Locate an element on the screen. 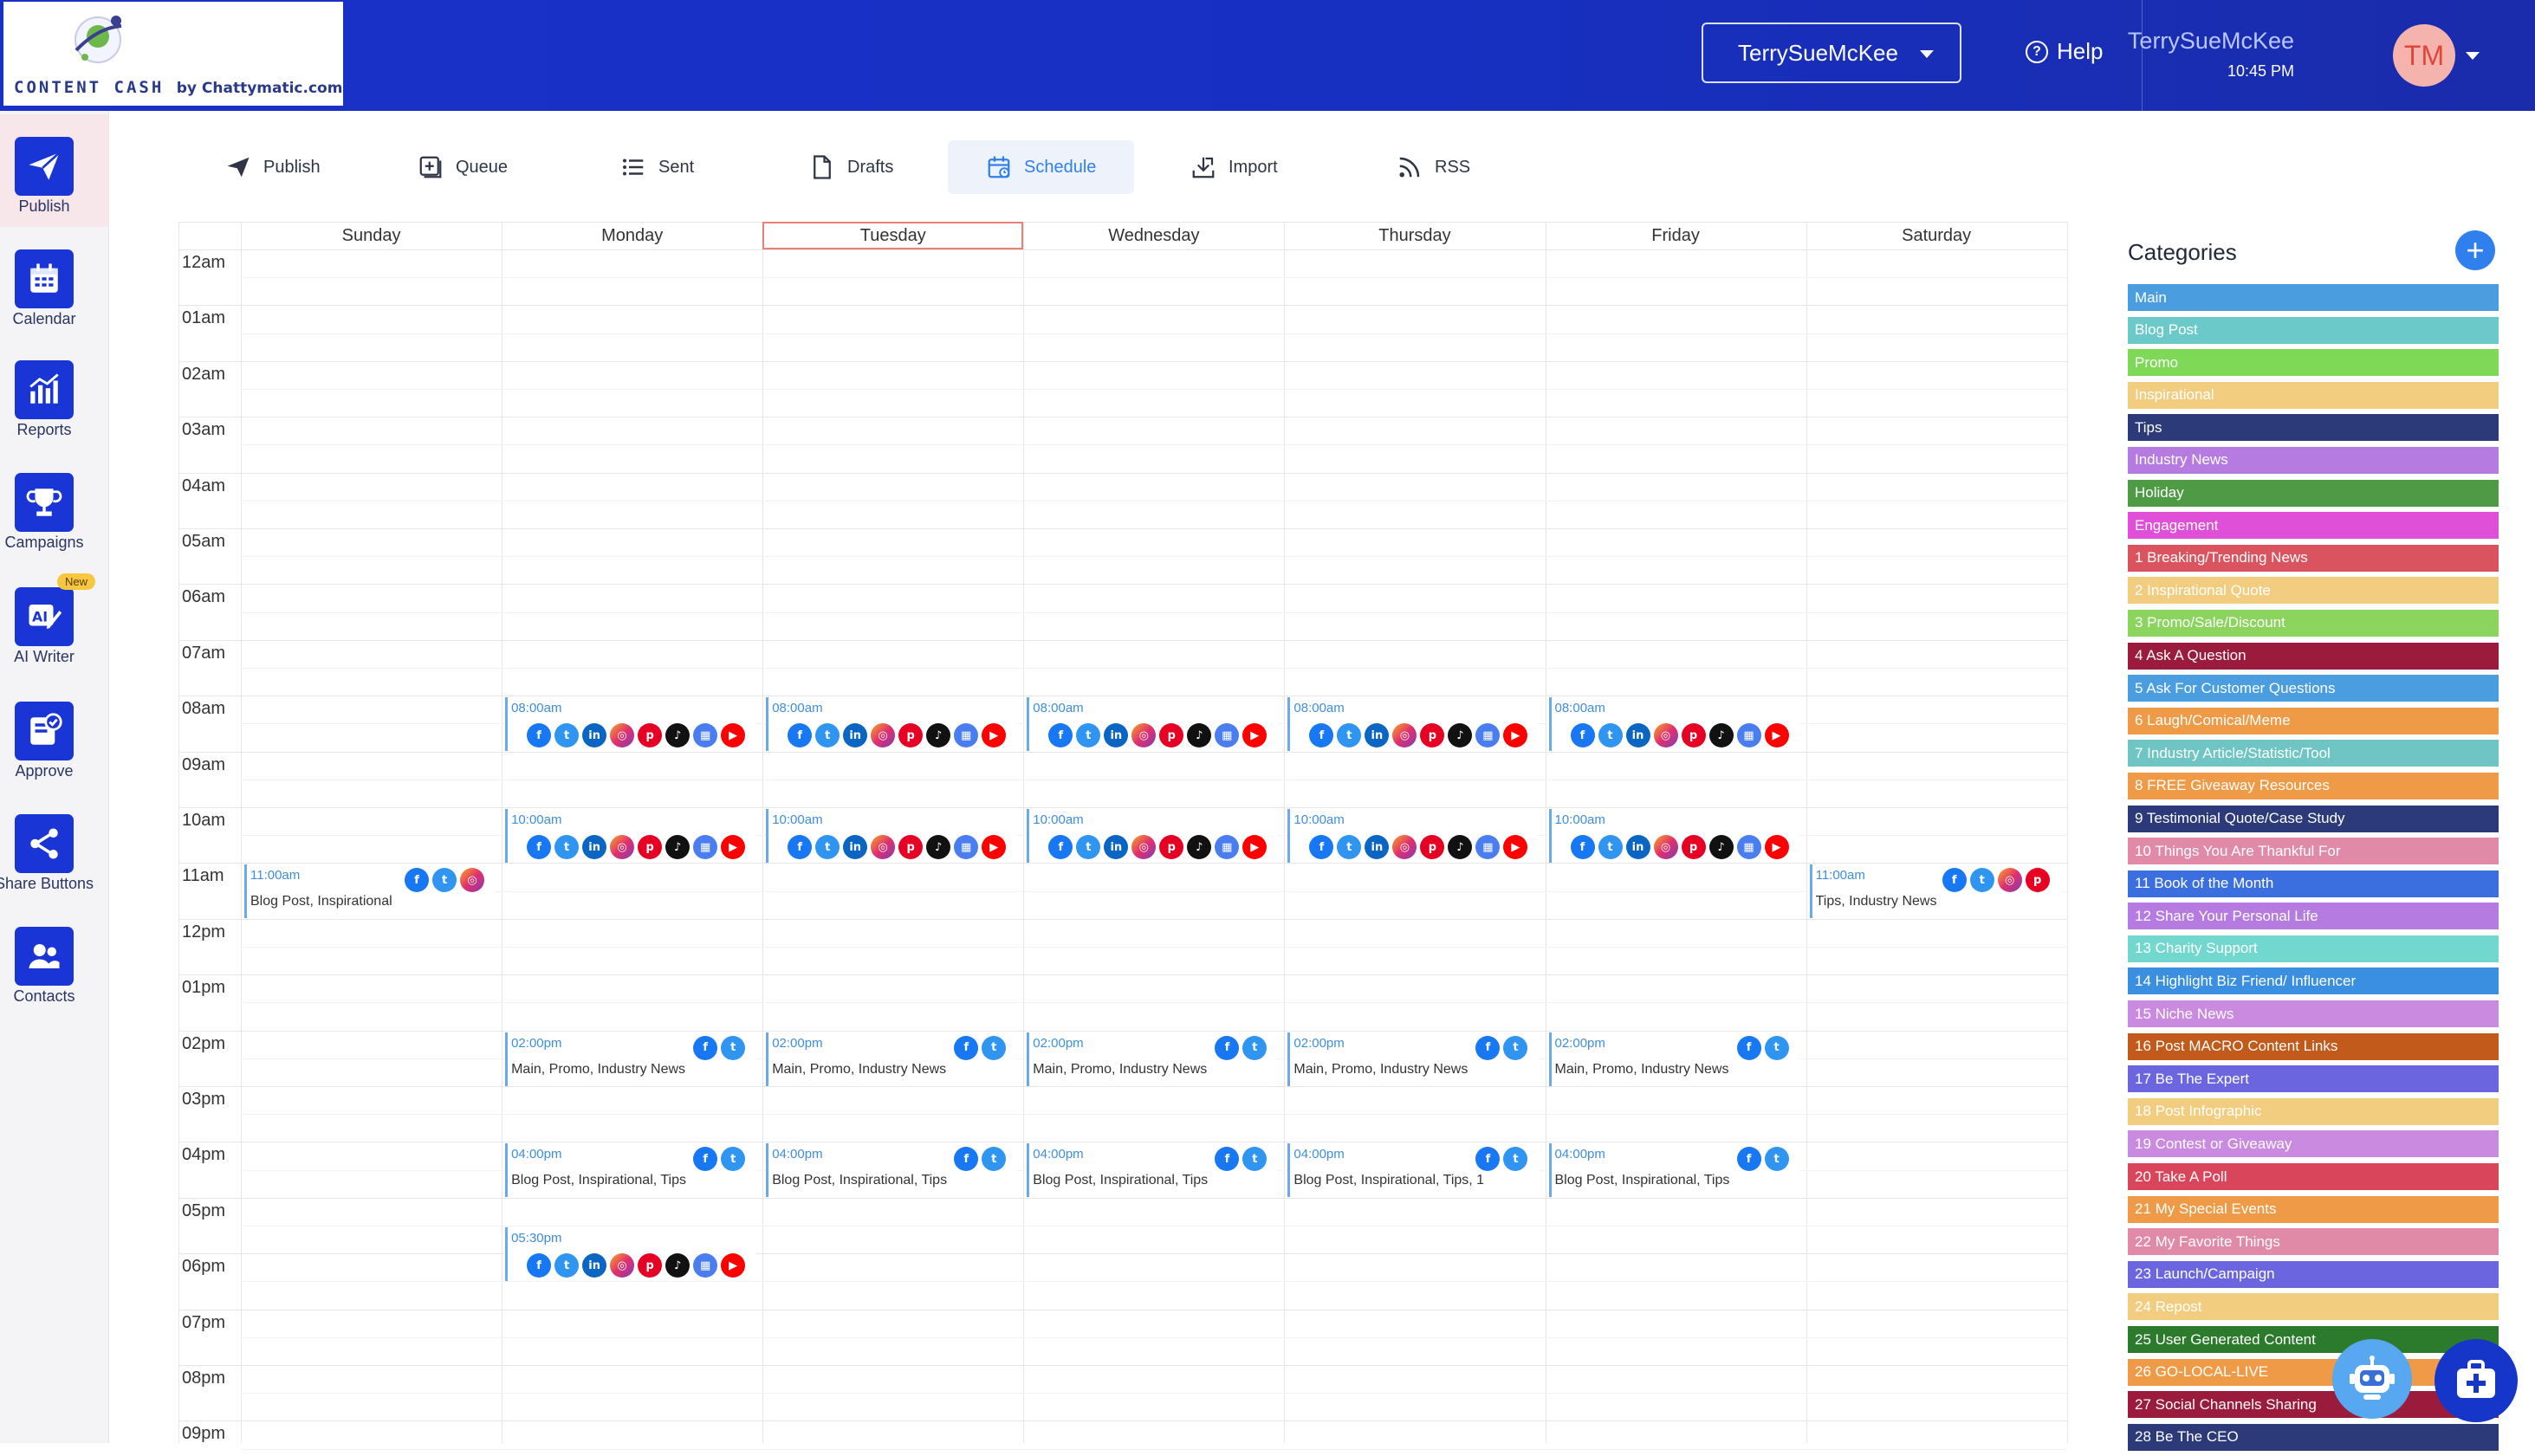 The height and width of the screenshot is (1456, 2535). category-item: Inspirational is located at coordinates (2313, 395).